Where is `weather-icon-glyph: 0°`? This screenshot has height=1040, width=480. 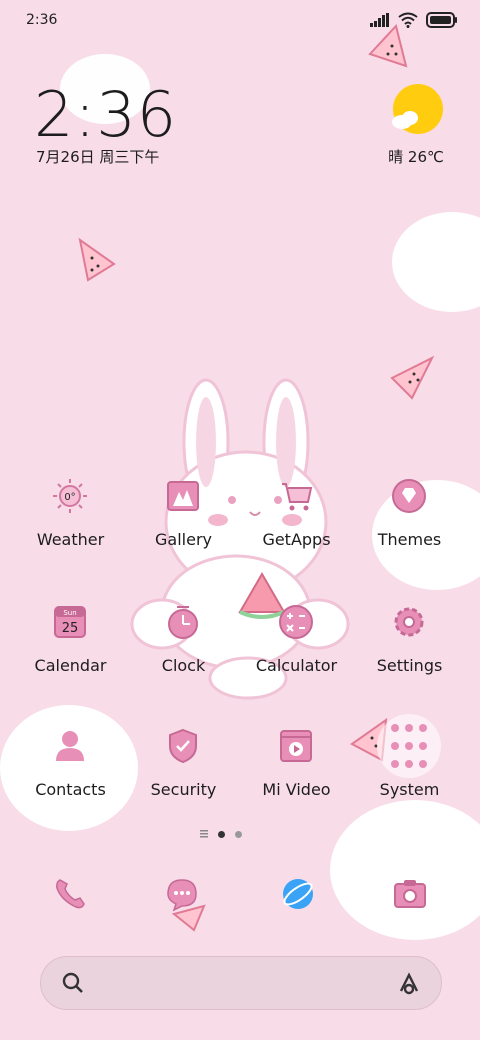 weather-icon-glyph: 0° is located at coordinates (69, 497).